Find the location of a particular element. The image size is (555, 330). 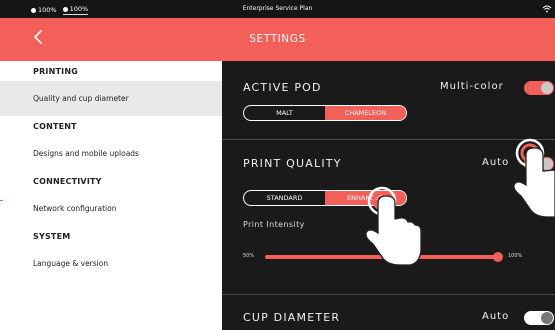

wifi-icon is located at coordinates (547, 9).